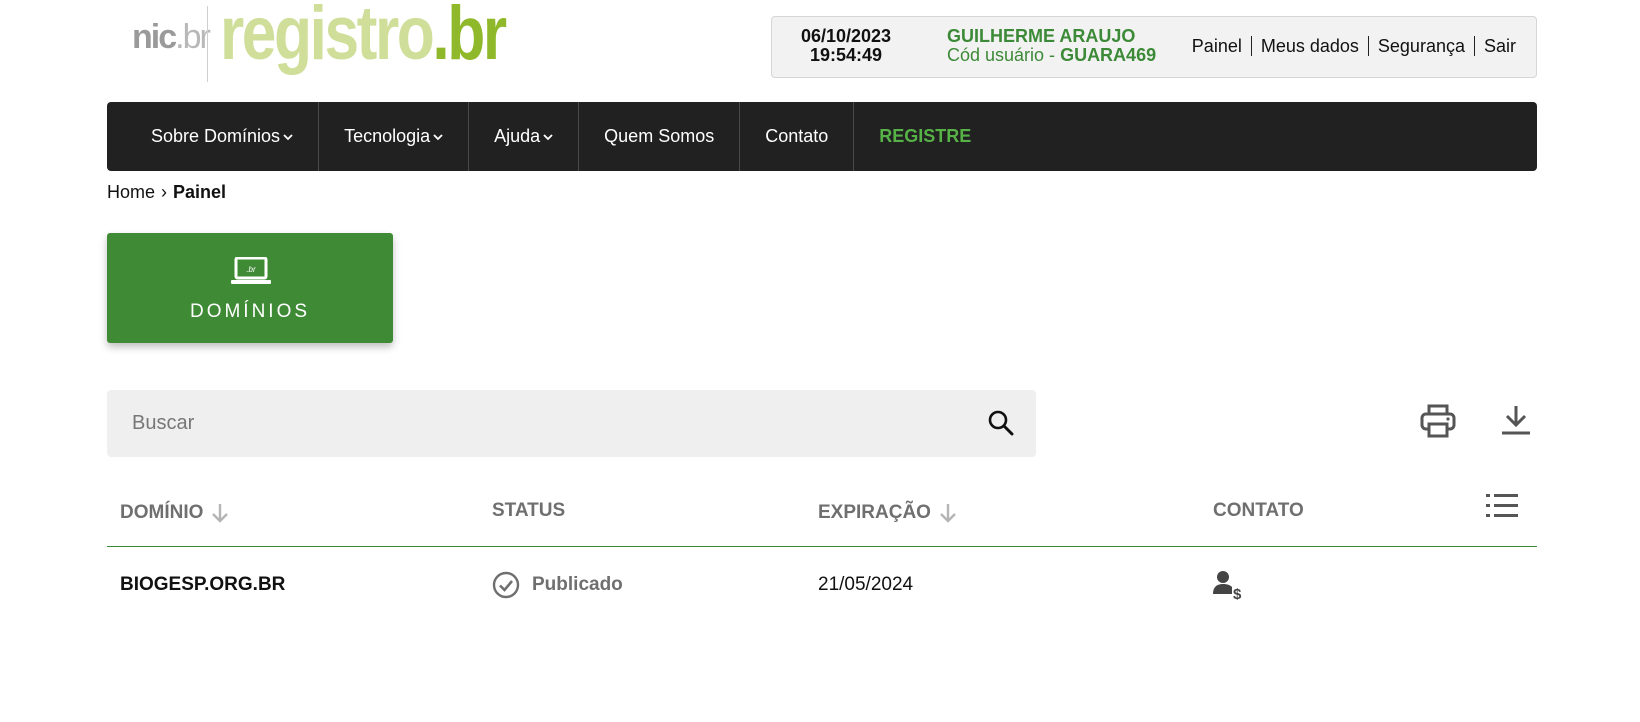 This screenshot has height=722, width=1640. I want to click on laptop-icon: .br, so click(251, 270).